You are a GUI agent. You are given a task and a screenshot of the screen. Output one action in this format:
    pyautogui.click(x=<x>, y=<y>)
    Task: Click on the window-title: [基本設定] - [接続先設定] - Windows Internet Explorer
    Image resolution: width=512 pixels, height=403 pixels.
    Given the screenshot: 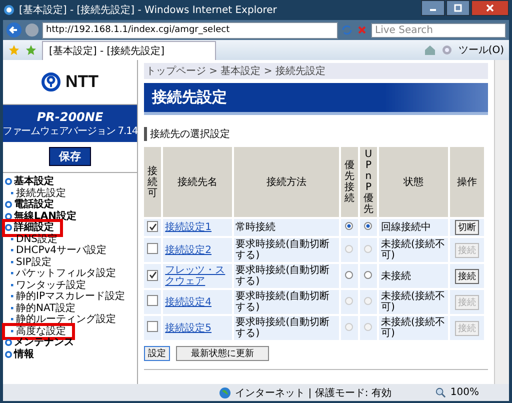 What is the action you would take?
    pyautogui.click(x=148, y=10)
    